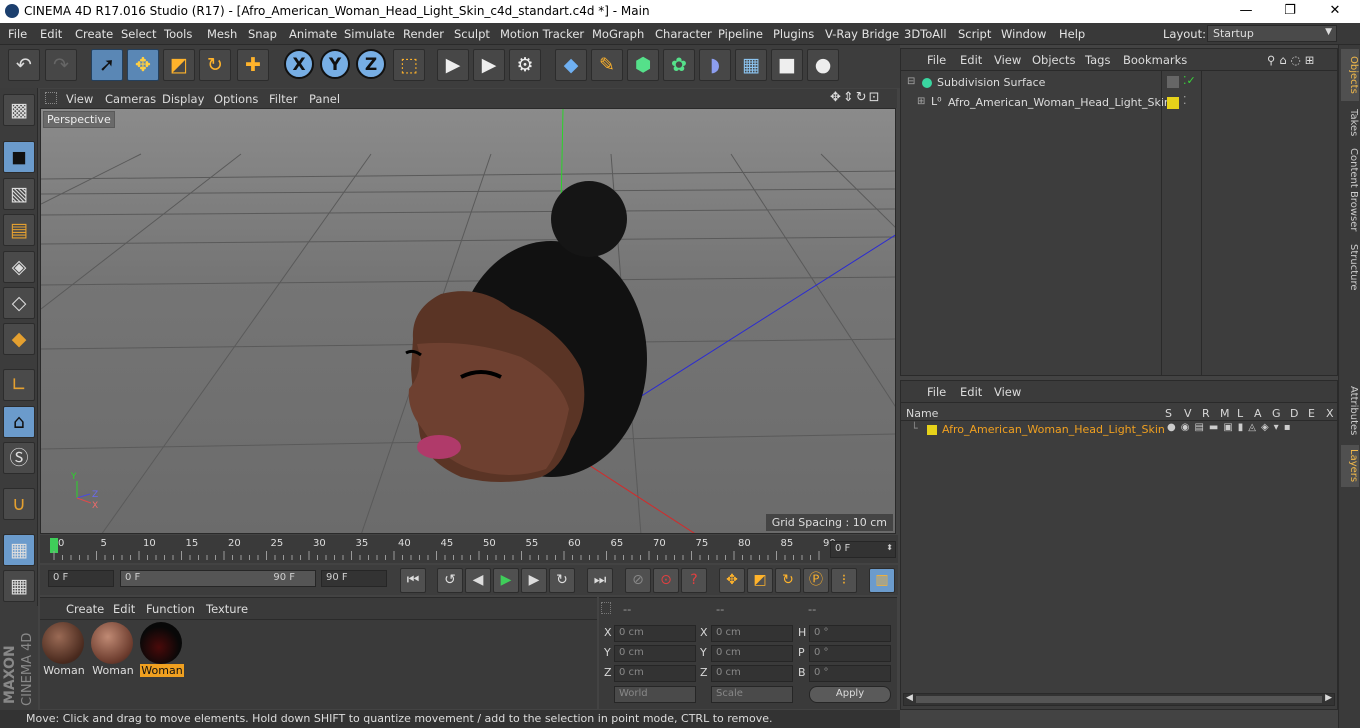 Image resolution: width=1360 pixels, height=728 pixels. What do you see at coordinates (1053, 429) in the screenshot?
I see `layer-name: Afro_American_Woman_Head_Light_Skin` at bounding box center [1053, 429].